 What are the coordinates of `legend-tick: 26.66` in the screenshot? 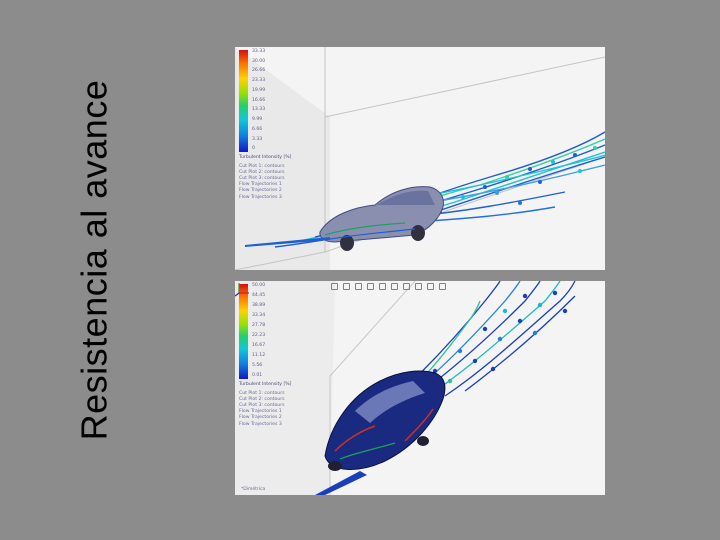 It's located at (259, 71).